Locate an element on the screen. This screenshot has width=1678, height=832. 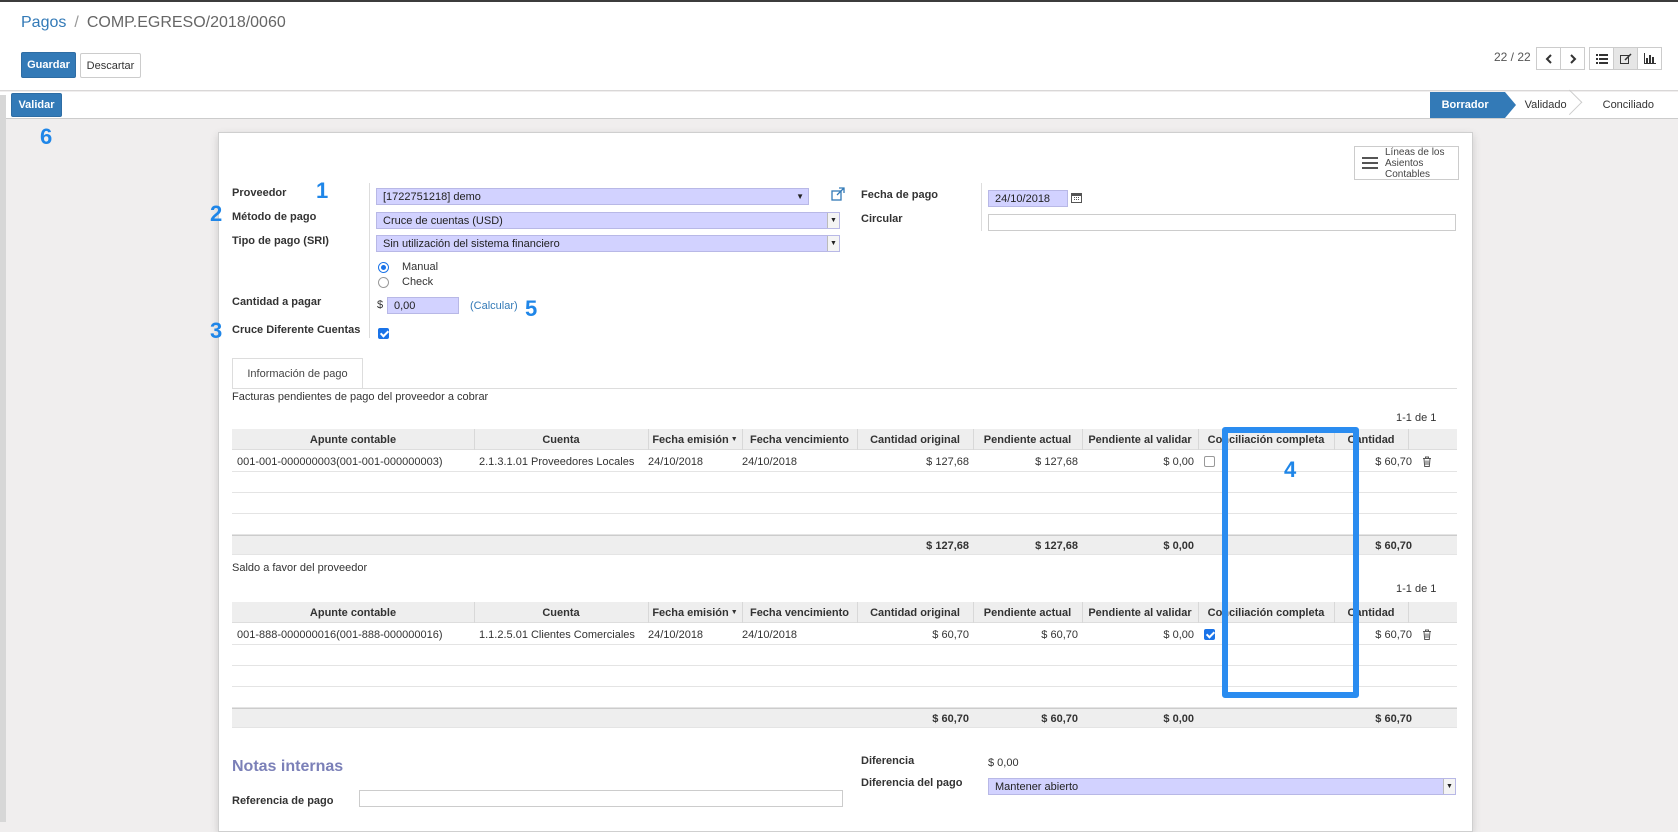
metodo-pago-label: Método de pago is located at coordinates (274, 217).